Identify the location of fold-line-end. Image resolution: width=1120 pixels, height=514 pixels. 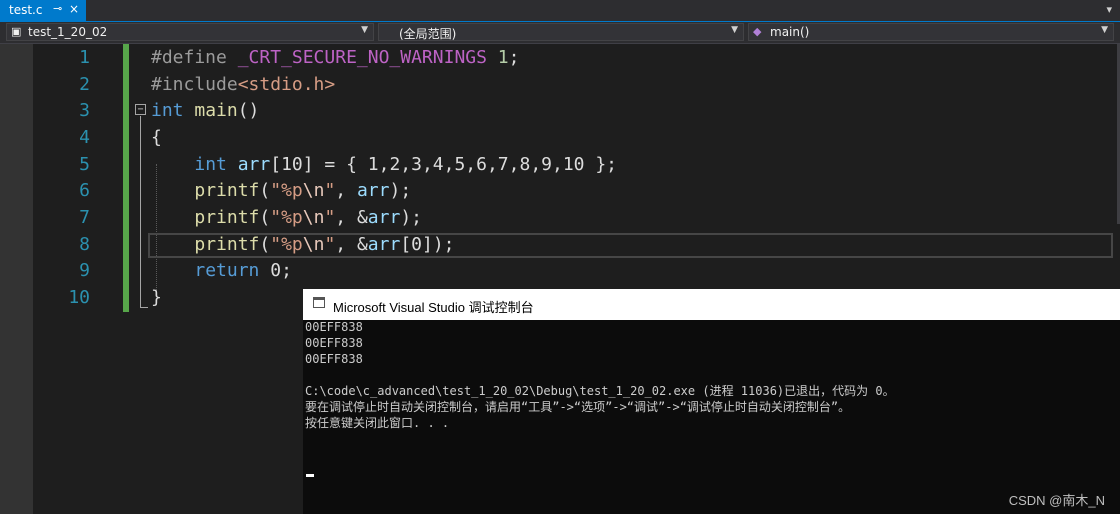
(144, 307).